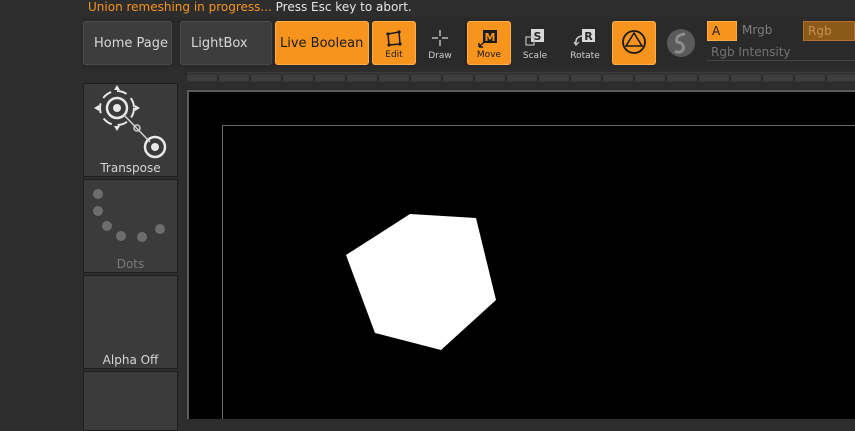  Describe the element at coordinates (127, 43) in the screenshot. I see `home-page-button: Home Page` at that location.